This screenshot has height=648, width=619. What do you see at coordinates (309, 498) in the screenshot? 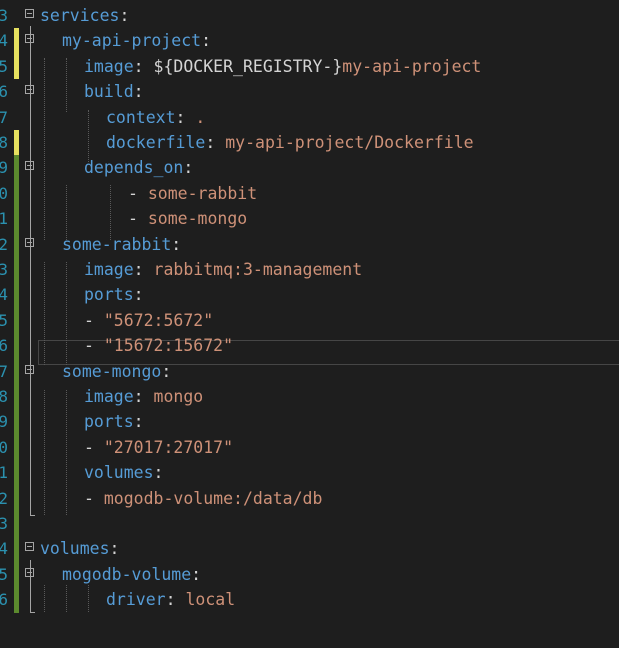
I see `code-line: 2 - mogodb-volume:/data/db` at bounding box center [309, 498].